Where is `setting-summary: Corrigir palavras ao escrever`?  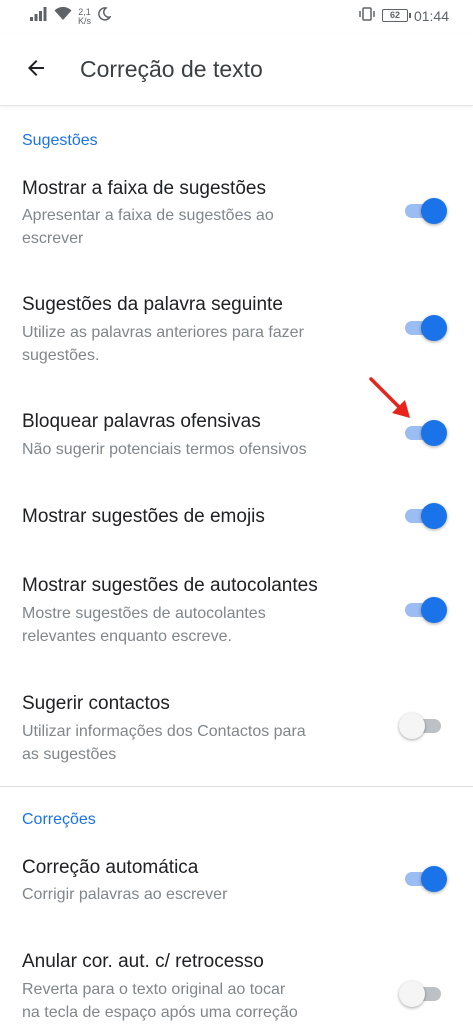
setting-summary: Corrigir palavras ao escrever is located at coordinates (197, 894).